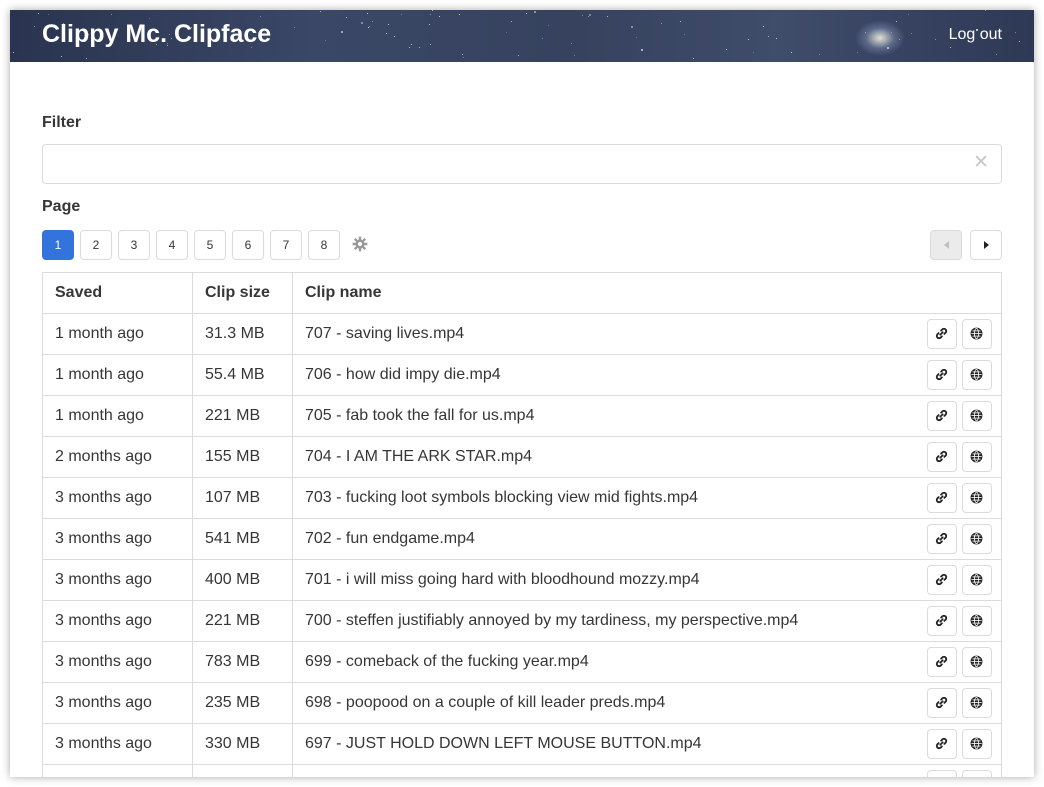 The image size is (1044, 787). What do you see at coordinates (975, 35) in the screenshot?
I see `logout-link: Log out` at bounding box center [975, 35].